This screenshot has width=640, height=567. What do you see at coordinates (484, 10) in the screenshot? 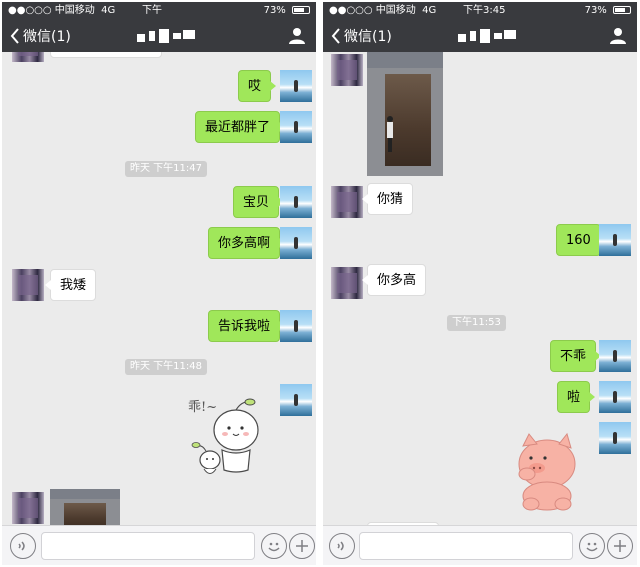
I see `clock-label: 下午3:45` at bounding box center [484, 10].